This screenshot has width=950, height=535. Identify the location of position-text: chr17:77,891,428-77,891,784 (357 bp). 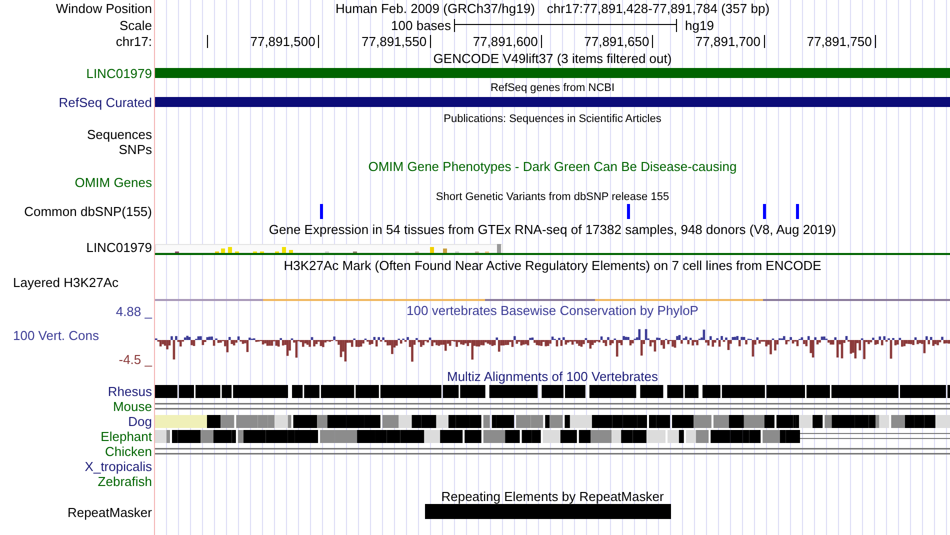
(658, 8).